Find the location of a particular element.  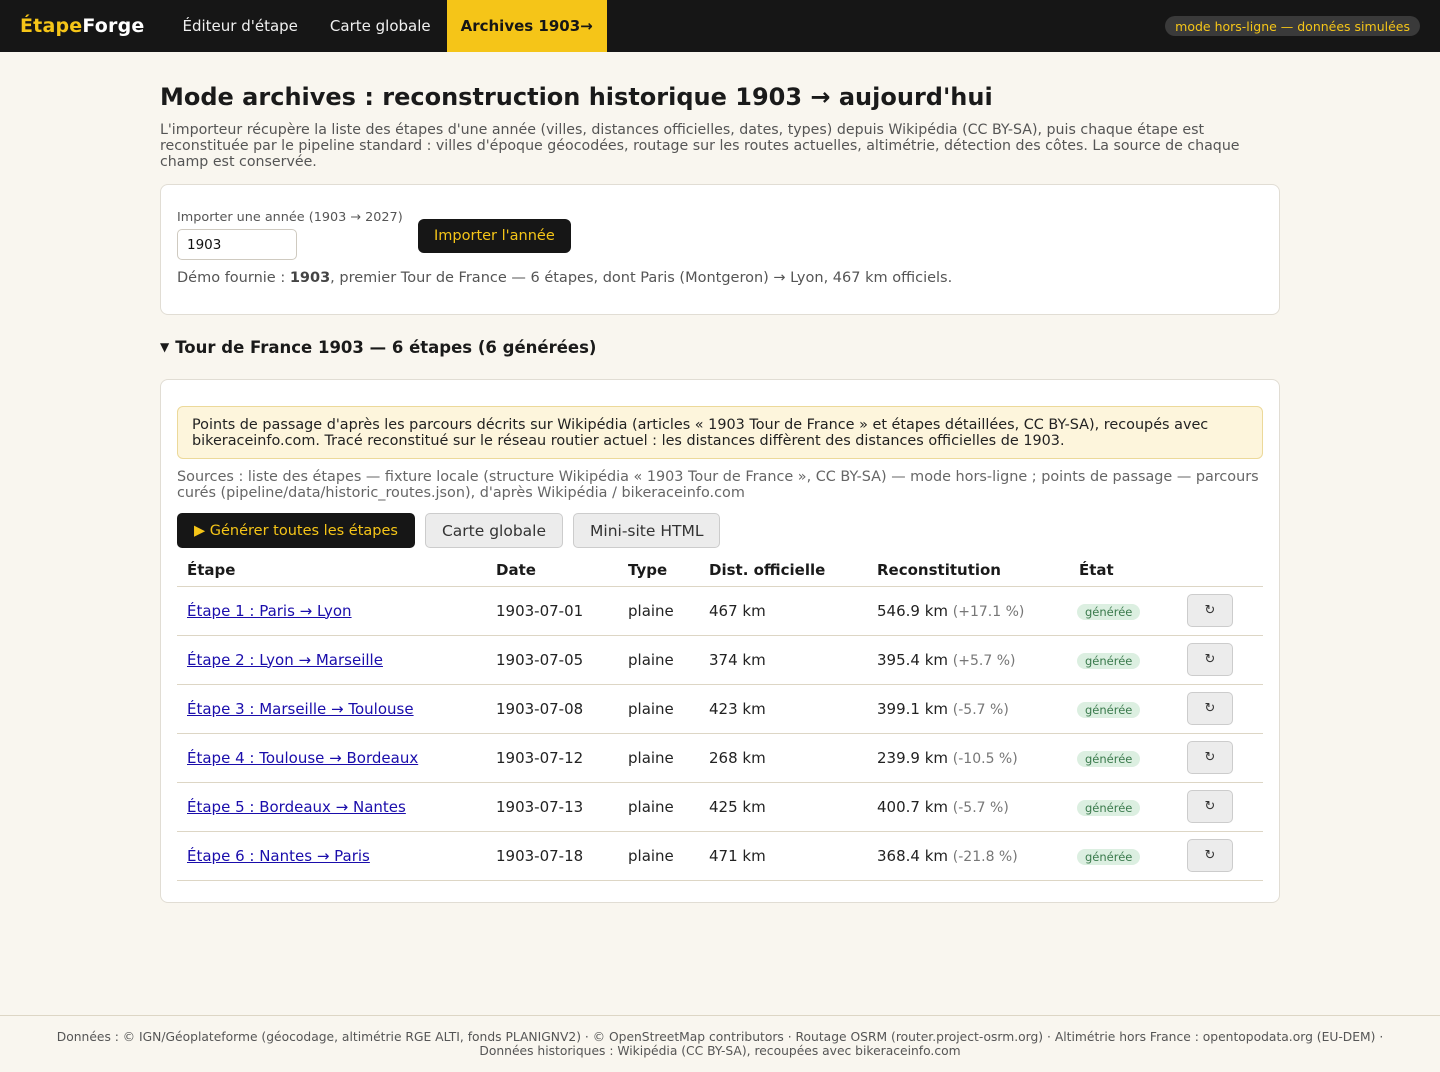

import-year-input is located at coordinates (237, 244).